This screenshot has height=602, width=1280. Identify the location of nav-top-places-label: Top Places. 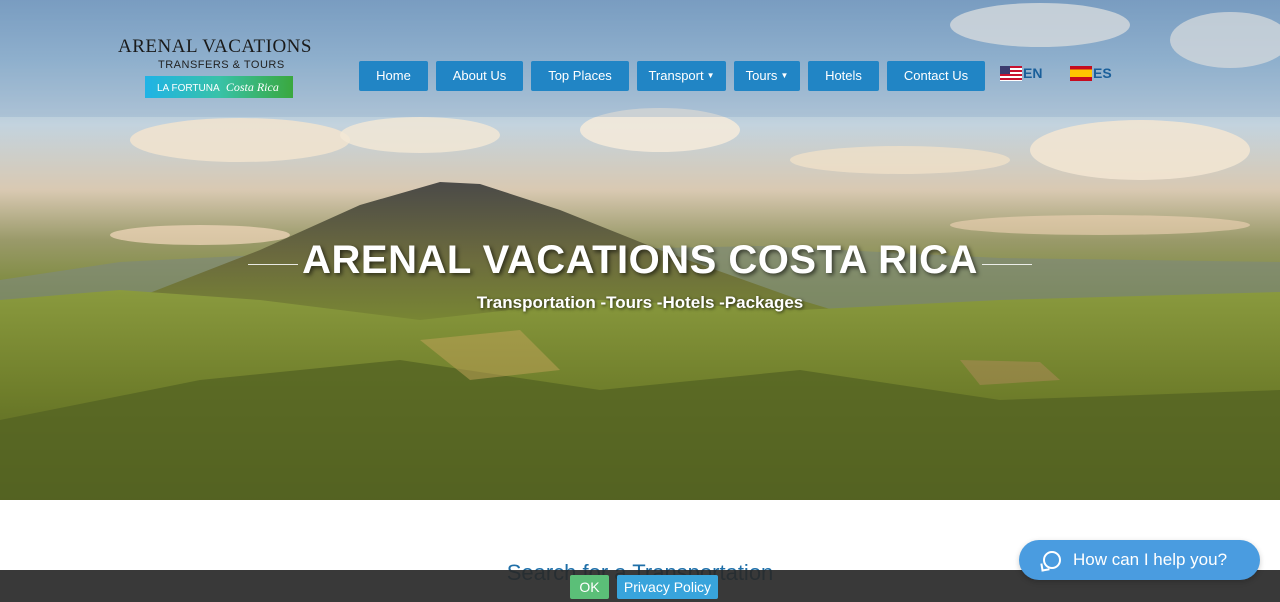
(580, 75).